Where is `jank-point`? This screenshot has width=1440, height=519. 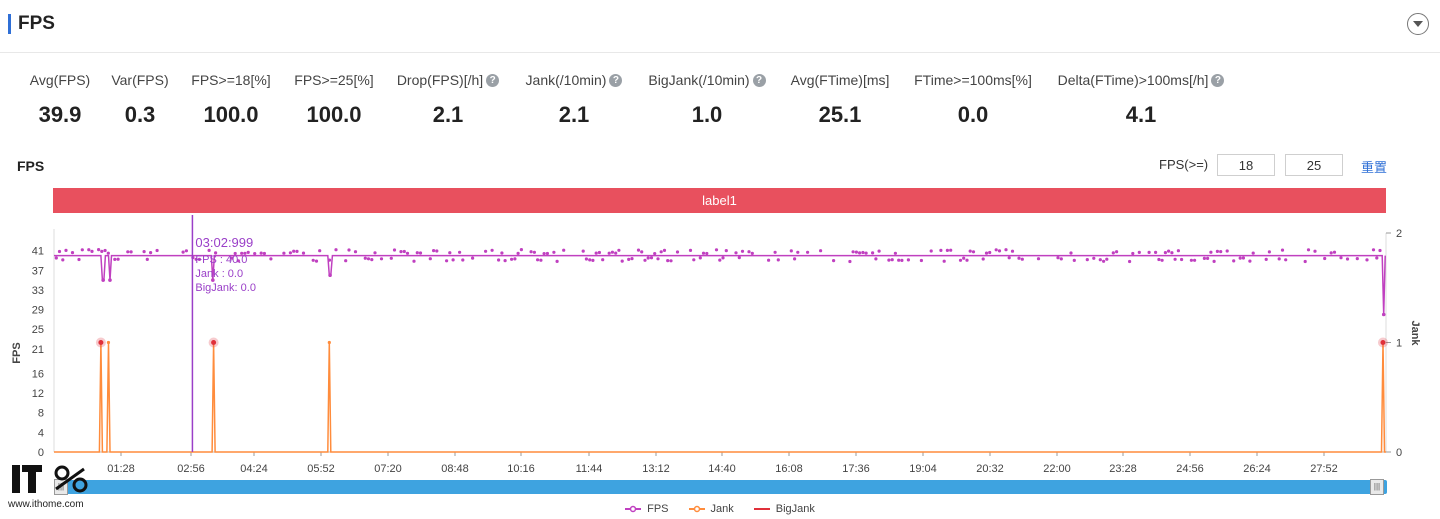
jank-point is located at coordinates (108, 342).